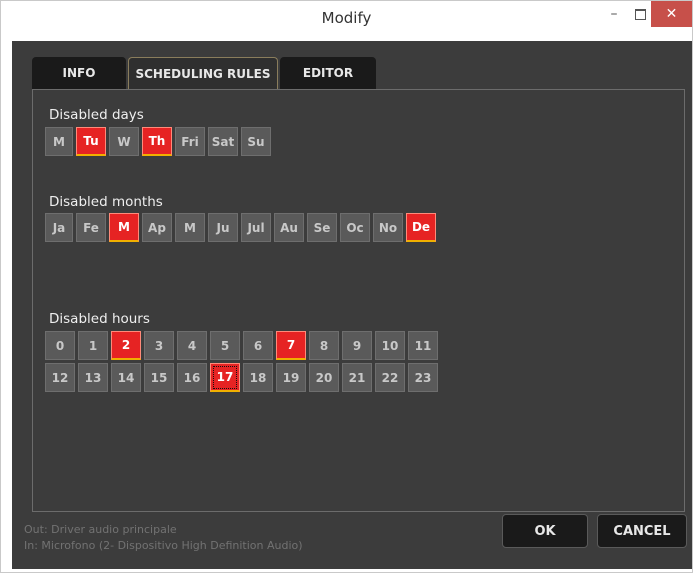 The width and height of the screenshot is (693, 573). What do you see at coordinates (225, 345) in the screenshot?
I see `hour-toggle-button-5: 5` at bounding box center [225, 345].